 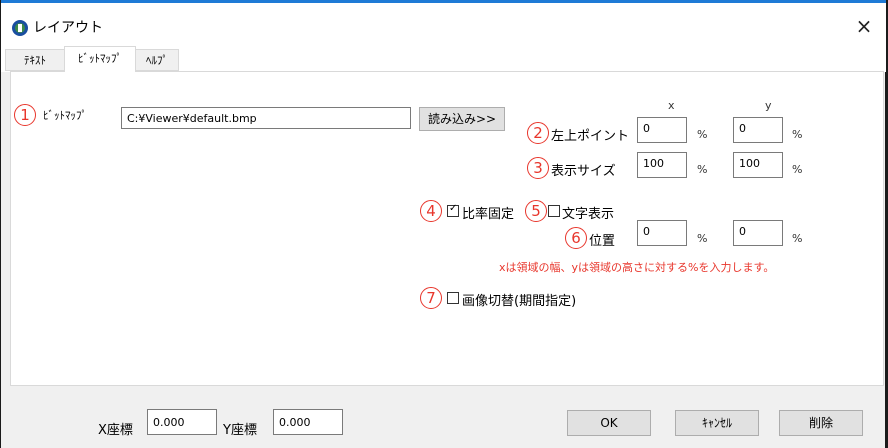 What do you see at coordinates (538, 168) in the screenshot?
I see `annotation-number-3: 3` at bounding box center [538, 168].